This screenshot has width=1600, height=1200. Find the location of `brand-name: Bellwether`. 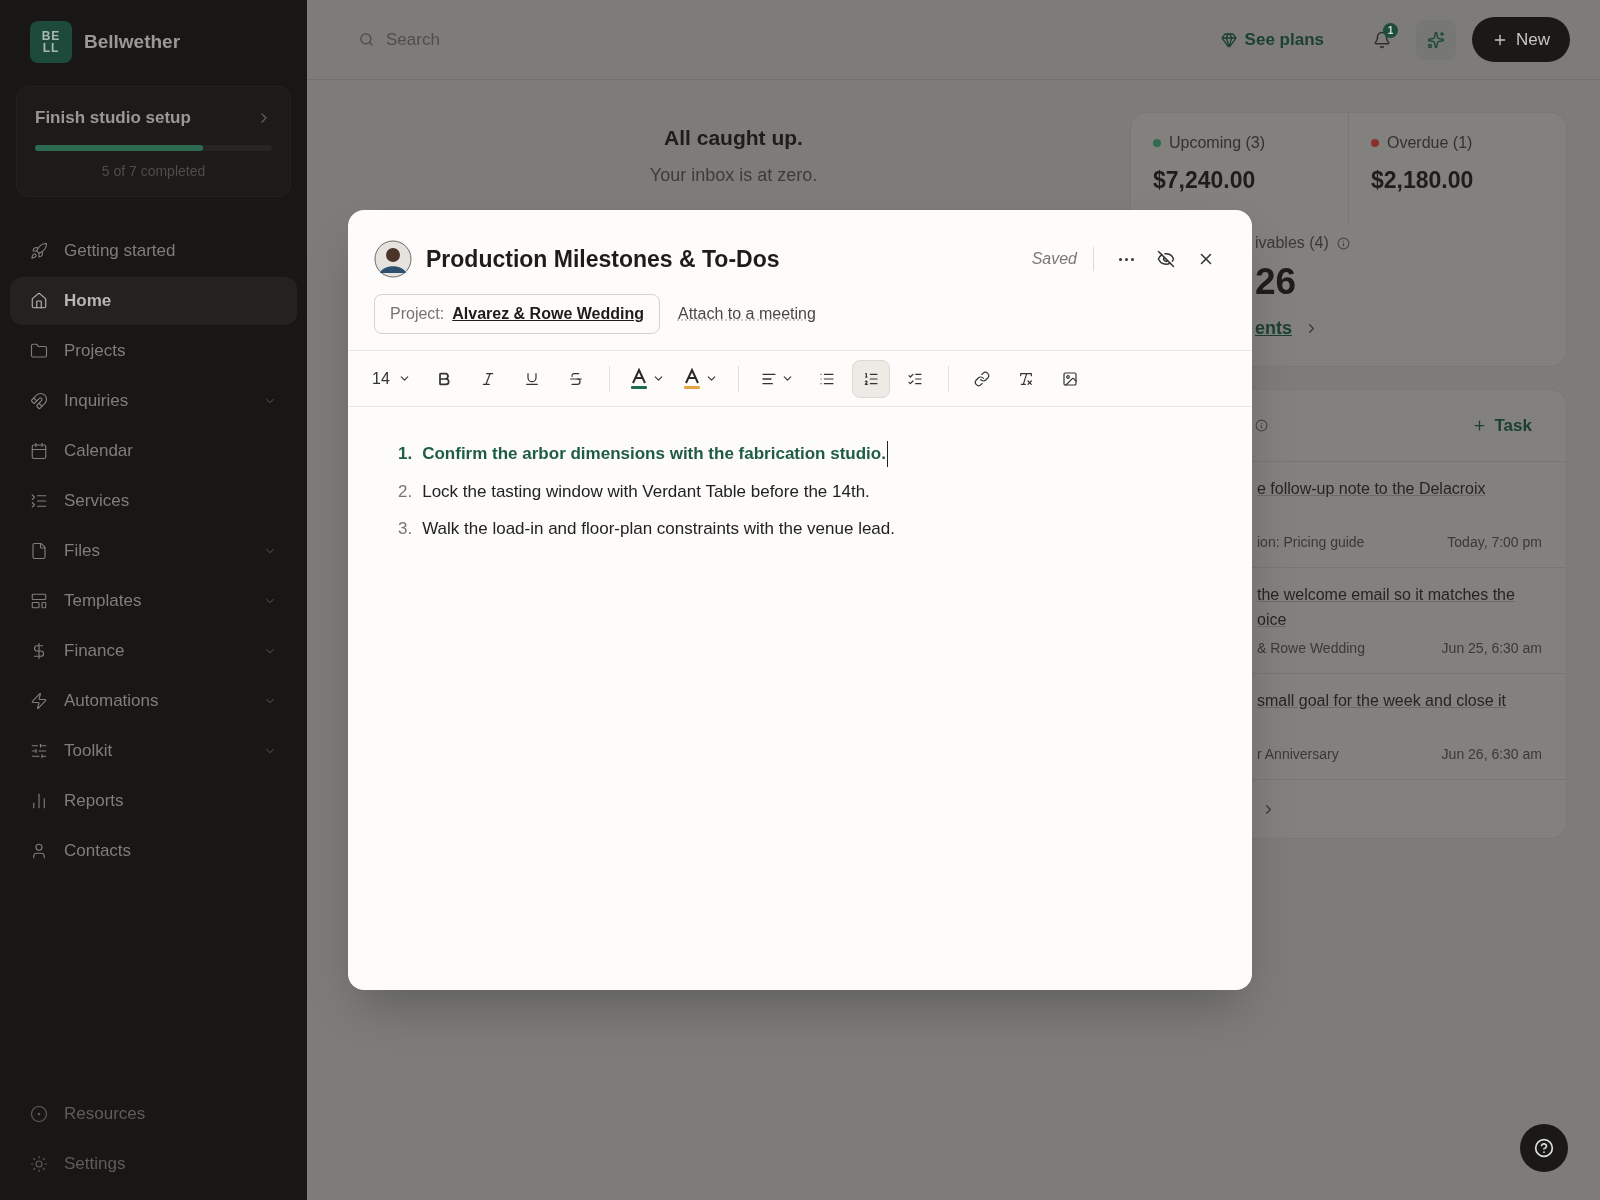

brand-name: Bellwether is located at coordinates (132, 41).